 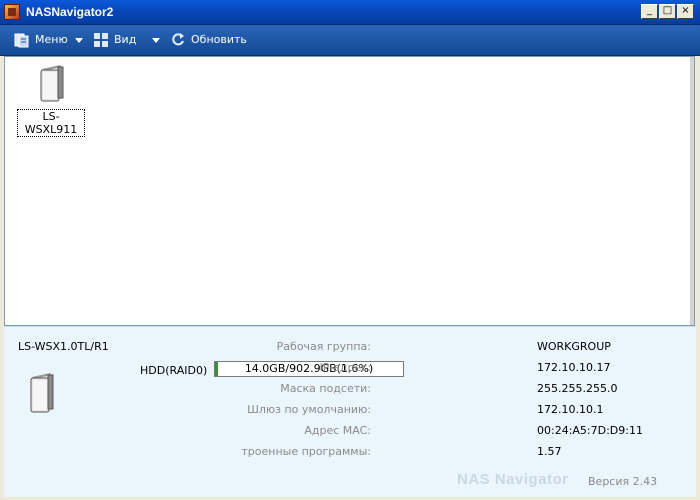 I want to click on menu-label: Меню, so click(x=51, y=39).